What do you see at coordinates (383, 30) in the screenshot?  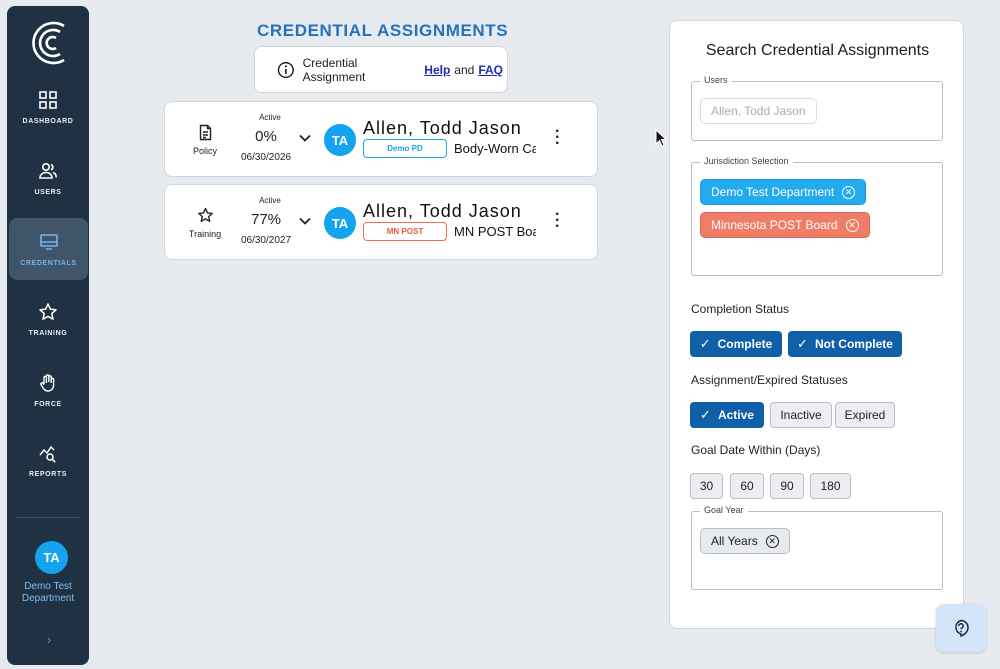 I see `page-title: CREDENTIAL ASSIGNMENTS` at bounding box center [383, 30].